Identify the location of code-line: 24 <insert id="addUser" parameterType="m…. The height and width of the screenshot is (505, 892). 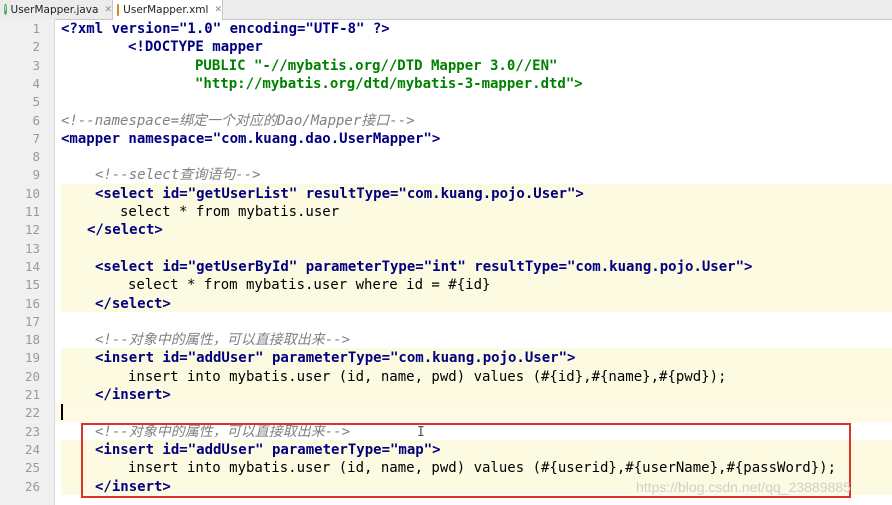
(232, 449).